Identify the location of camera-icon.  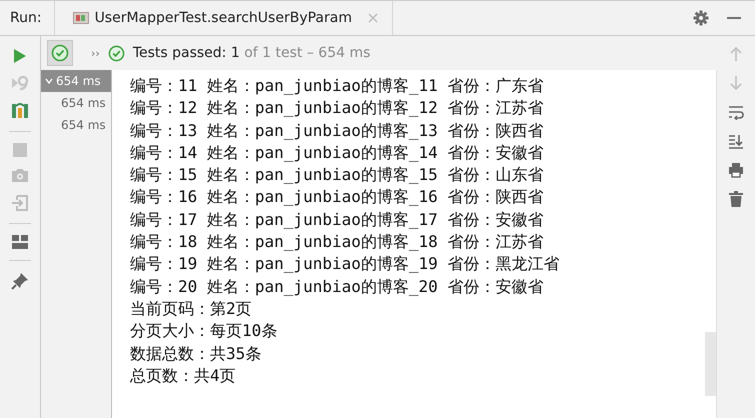
(20, 175).